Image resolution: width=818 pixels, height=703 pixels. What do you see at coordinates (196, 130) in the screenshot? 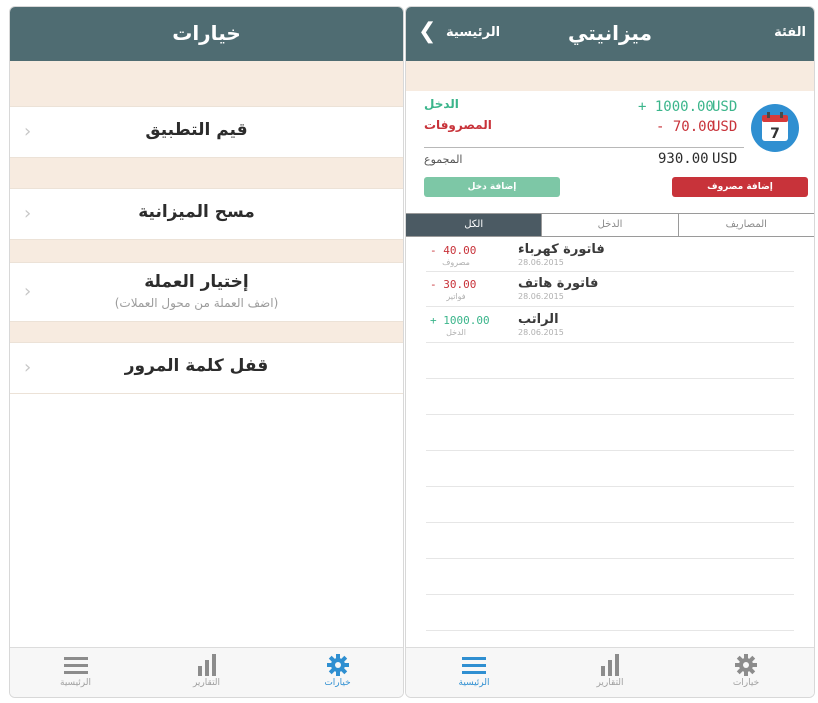
I see `menu-item-label: قيم التطبيق` at bounding box center [196, 130].